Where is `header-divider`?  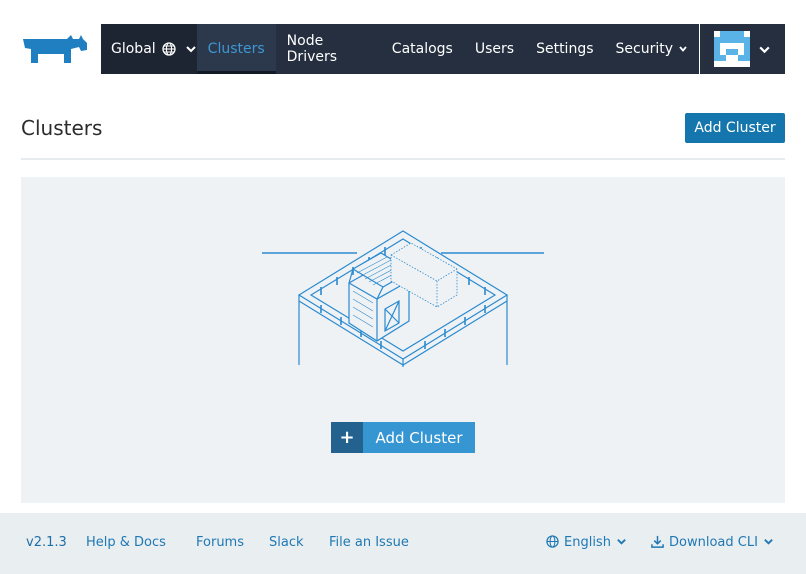 header-divider is located at coordinates (403, 159).